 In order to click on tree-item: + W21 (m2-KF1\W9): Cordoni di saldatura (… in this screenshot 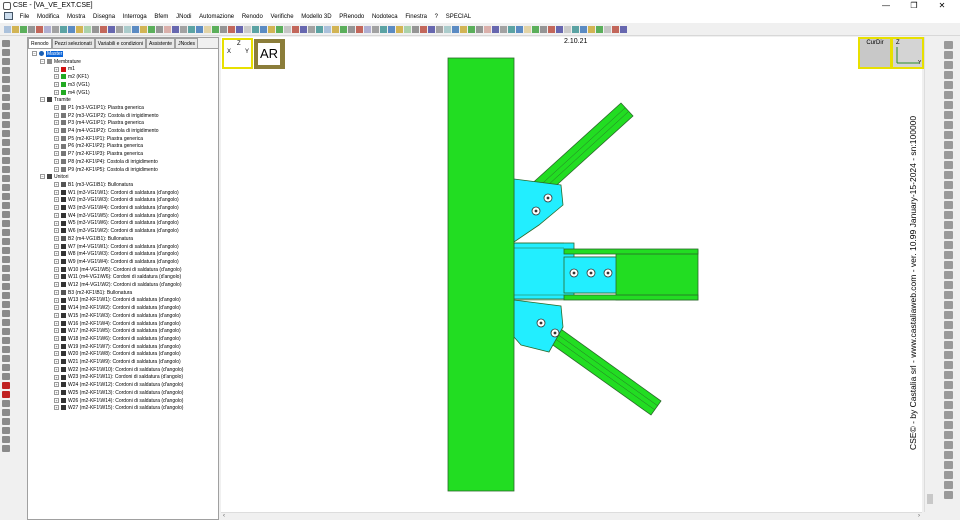, I will do `click(117, 362)`.